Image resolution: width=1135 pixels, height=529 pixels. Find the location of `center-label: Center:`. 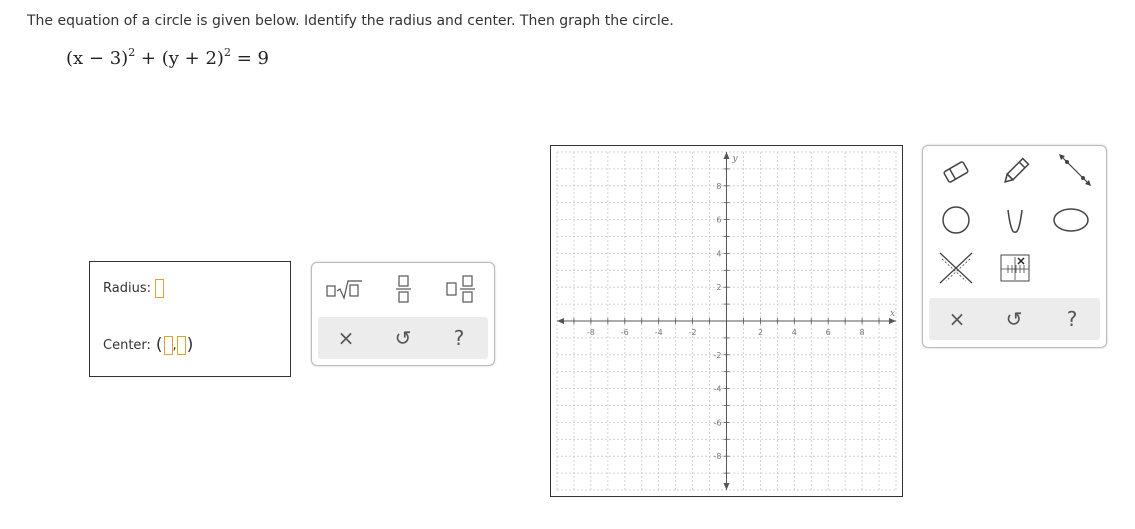

center-label: Center: is located at coordinates (127, 345).